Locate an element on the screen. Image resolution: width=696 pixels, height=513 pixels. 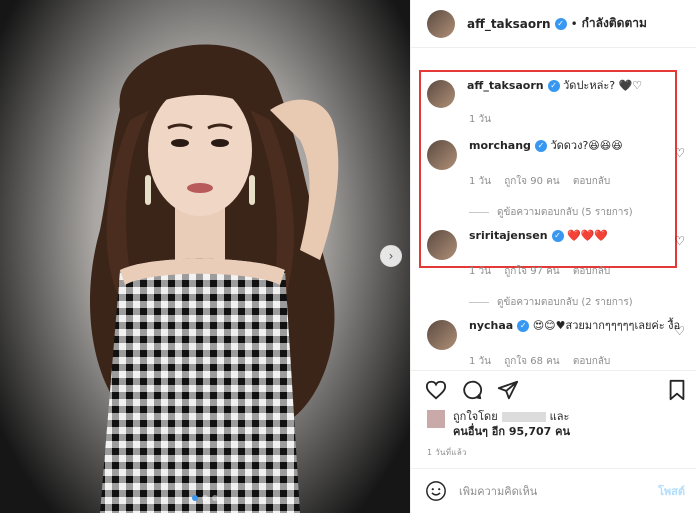
chevron-right-icon: › is located at coordinates (391, 256).